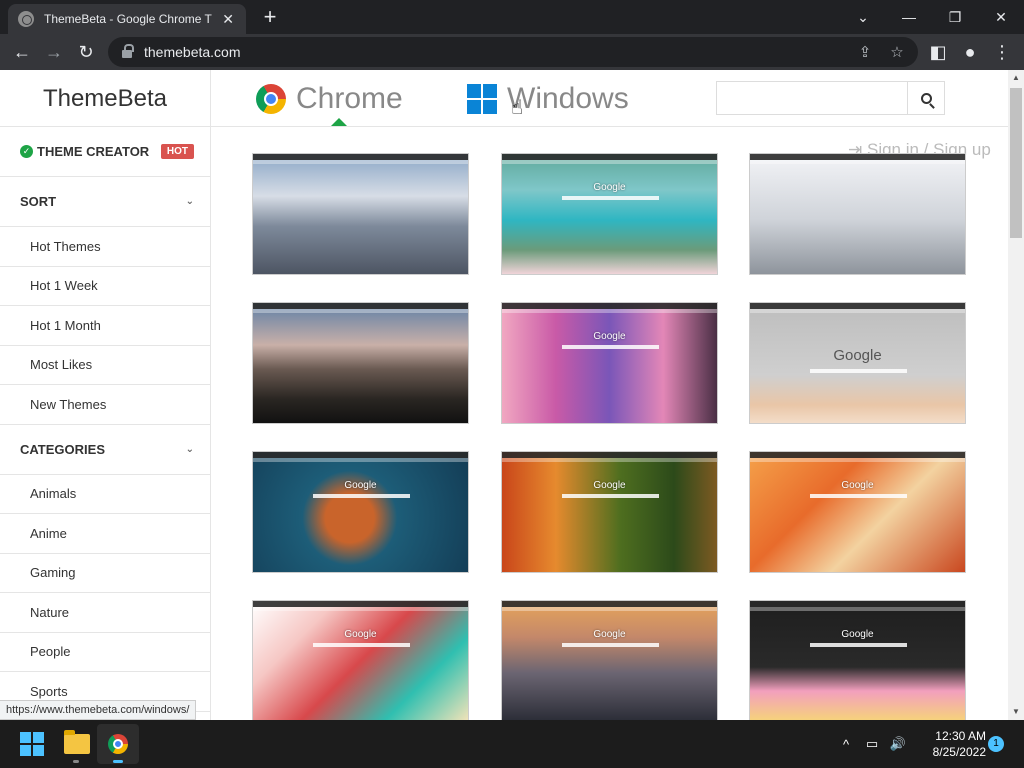 The width and height of the screenshot is (1024, 768). I want to click on logo-box: ThemeBeta, so click(105, 98).